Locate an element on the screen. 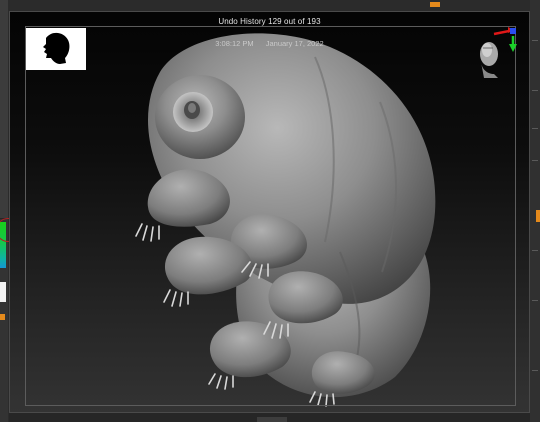  top-orange-indicator is located at coordinates (435, 4).